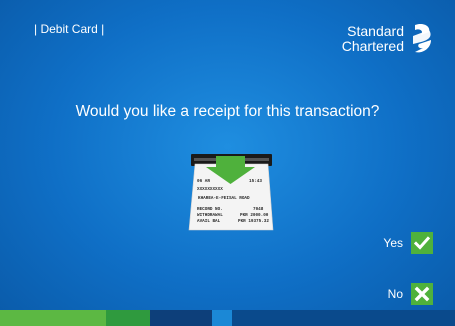  I want to click on bar-segment-light-green, so click(53, 318).